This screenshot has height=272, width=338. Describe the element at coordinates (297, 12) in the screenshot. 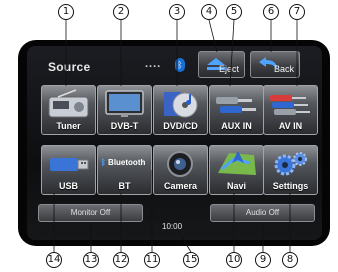

I see `callout-7: 7` at that location.